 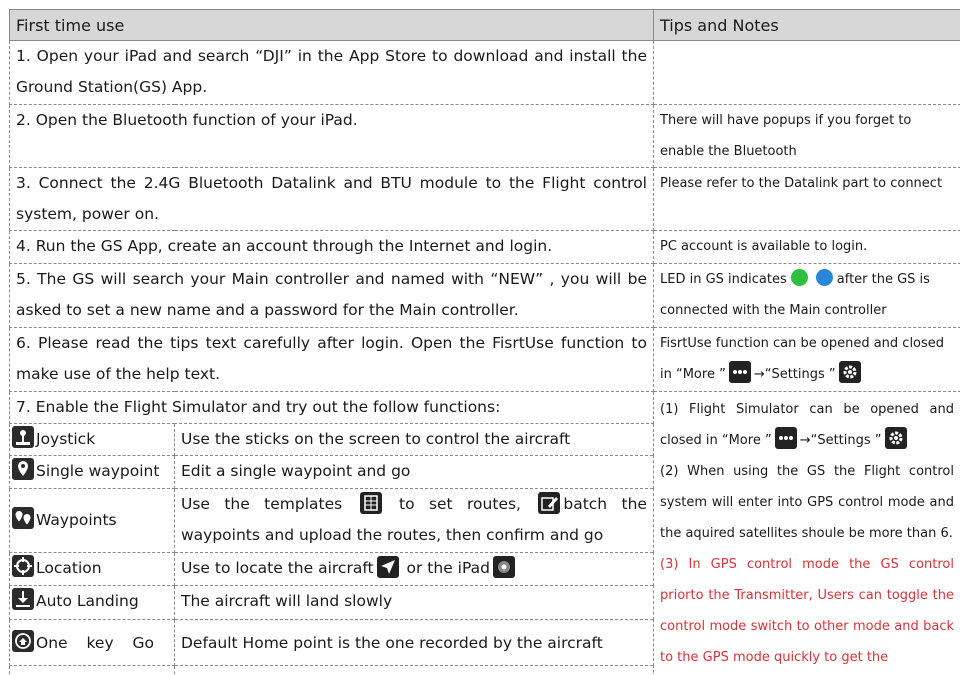 What do you see at coordinates (414, 670) in the screenshot?
I see `function-desc-cont` at bounding box center [414, 670].